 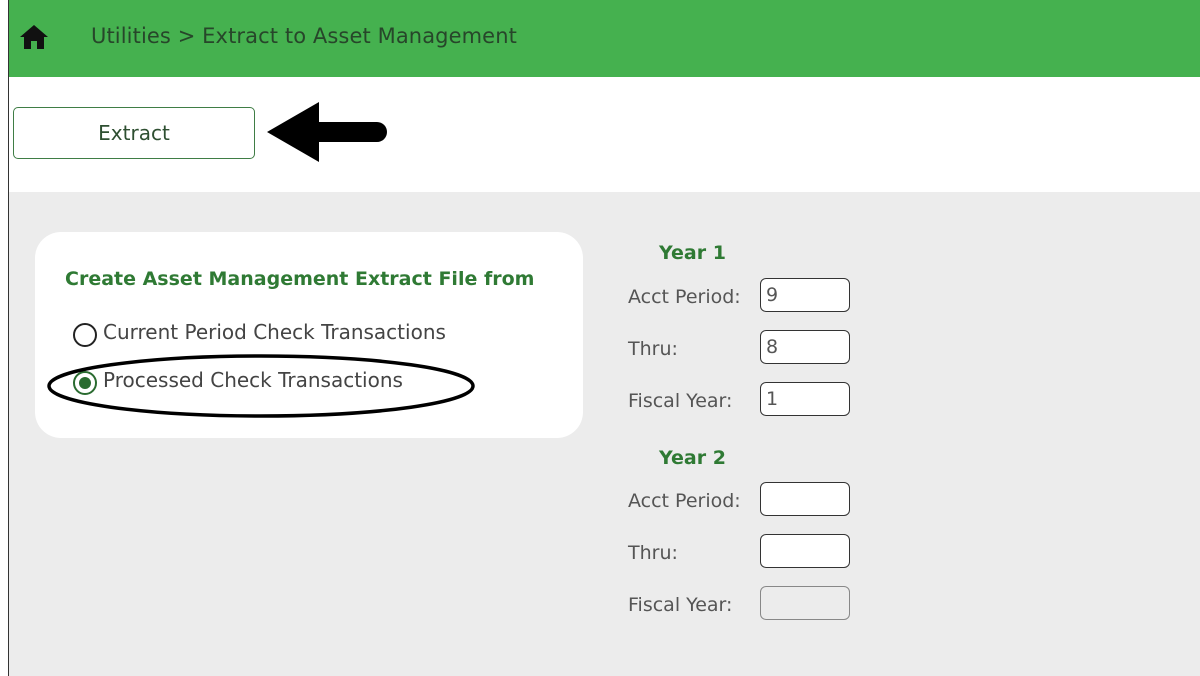 I want to click on year1-acct-period-label: Acct Period:, so click(x=684, y=297).